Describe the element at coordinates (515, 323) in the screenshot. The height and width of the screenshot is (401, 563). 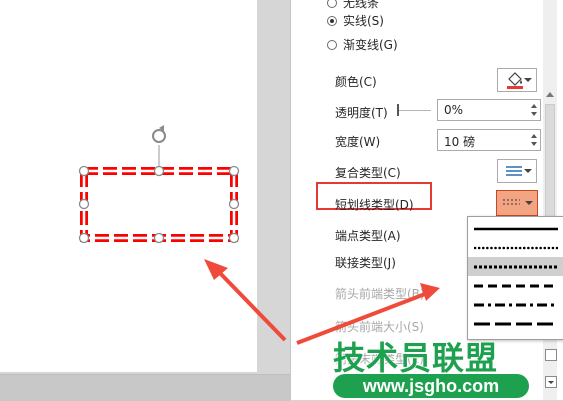
I see `dash-option-long-dash` at that location.